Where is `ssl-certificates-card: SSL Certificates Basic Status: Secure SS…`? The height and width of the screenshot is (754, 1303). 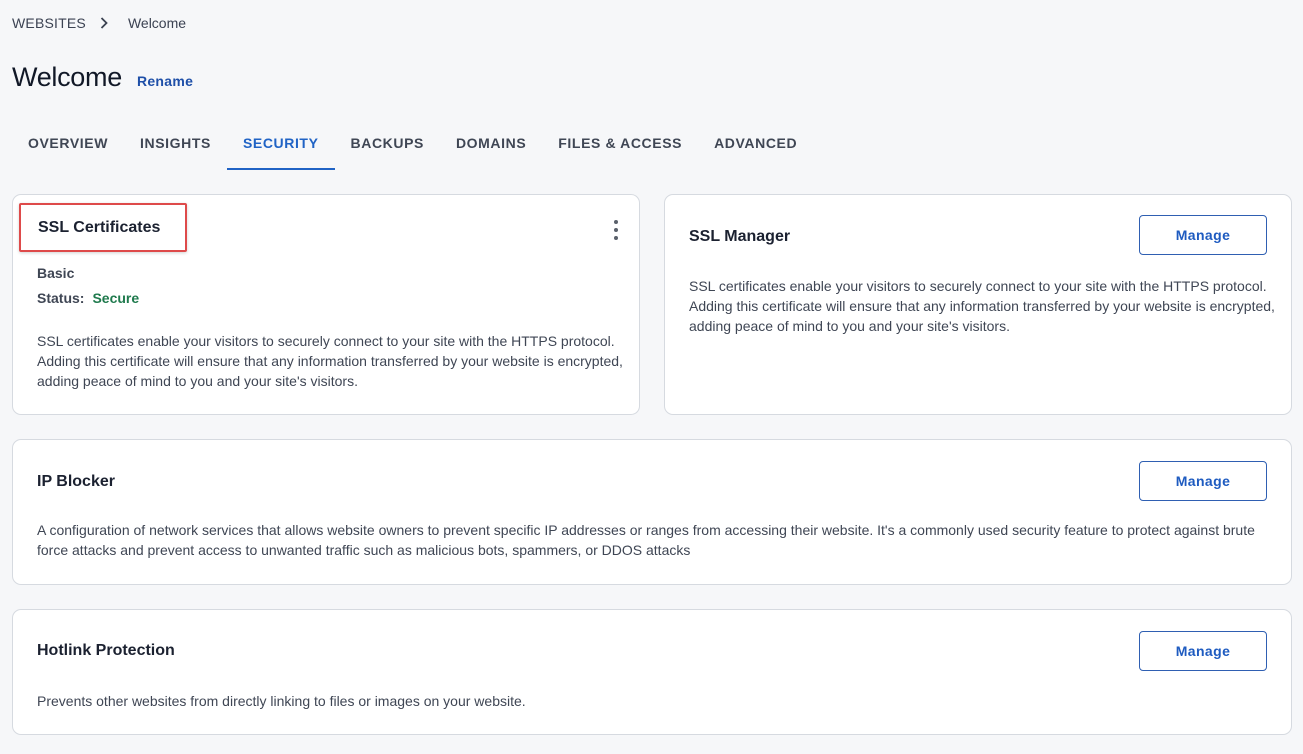 ssl-certificates-card: SSL Certificates Basic Status: Secure SS… is located at coordinates (326, 304).